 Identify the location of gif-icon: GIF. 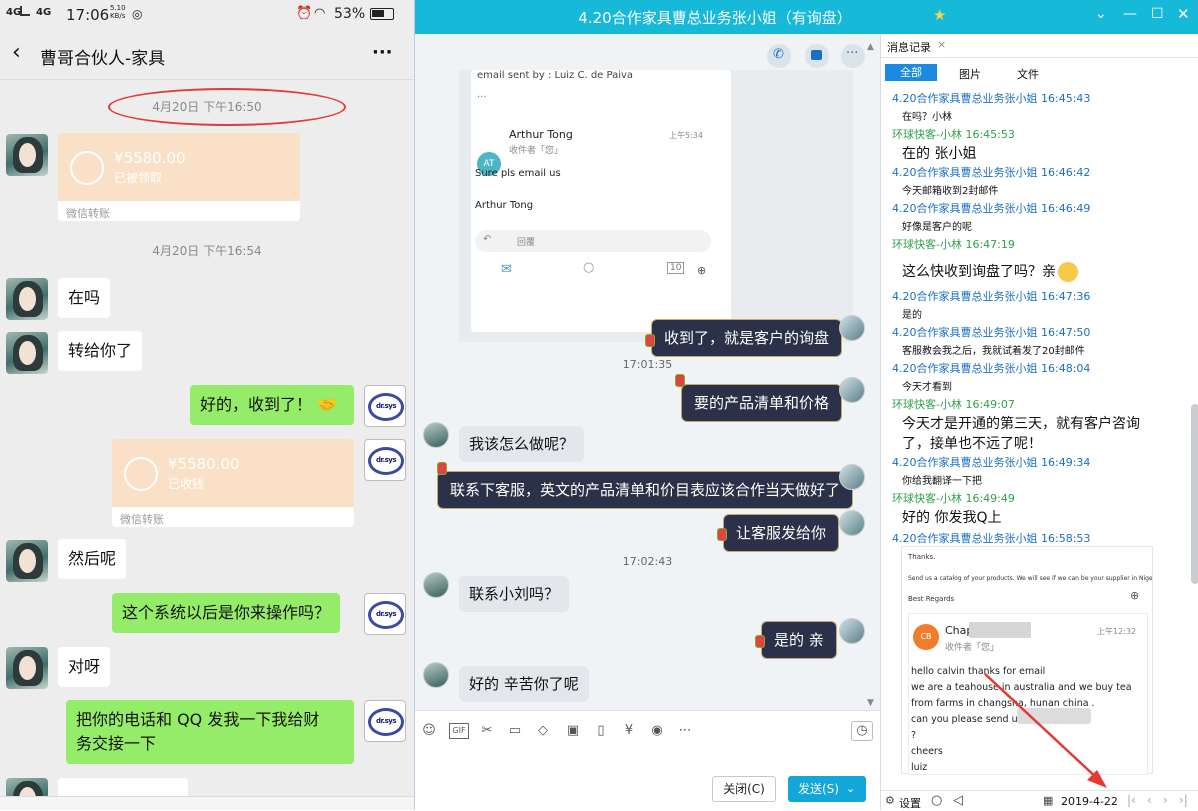
(459, 731).